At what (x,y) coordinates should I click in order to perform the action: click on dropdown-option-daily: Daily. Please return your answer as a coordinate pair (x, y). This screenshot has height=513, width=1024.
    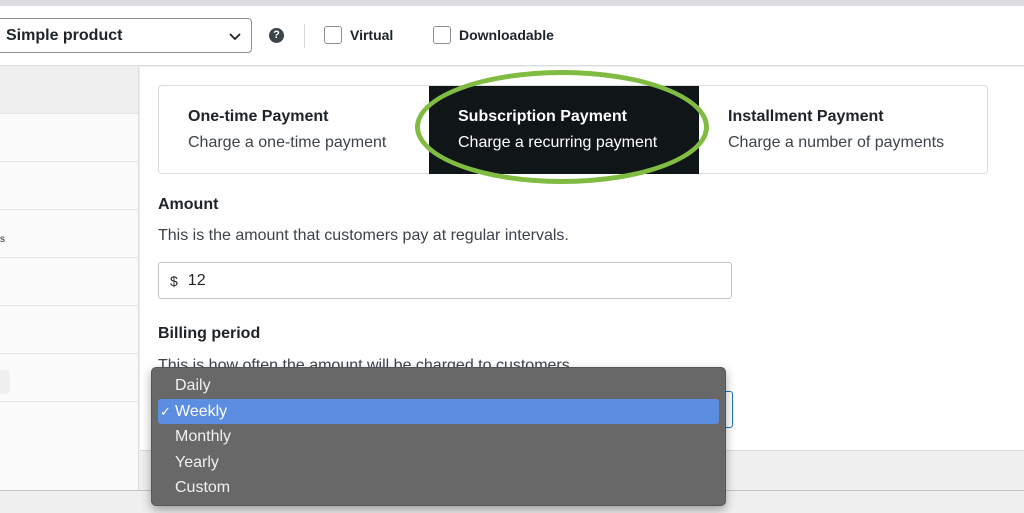
    Looking at the image, I should click on (438, 386).